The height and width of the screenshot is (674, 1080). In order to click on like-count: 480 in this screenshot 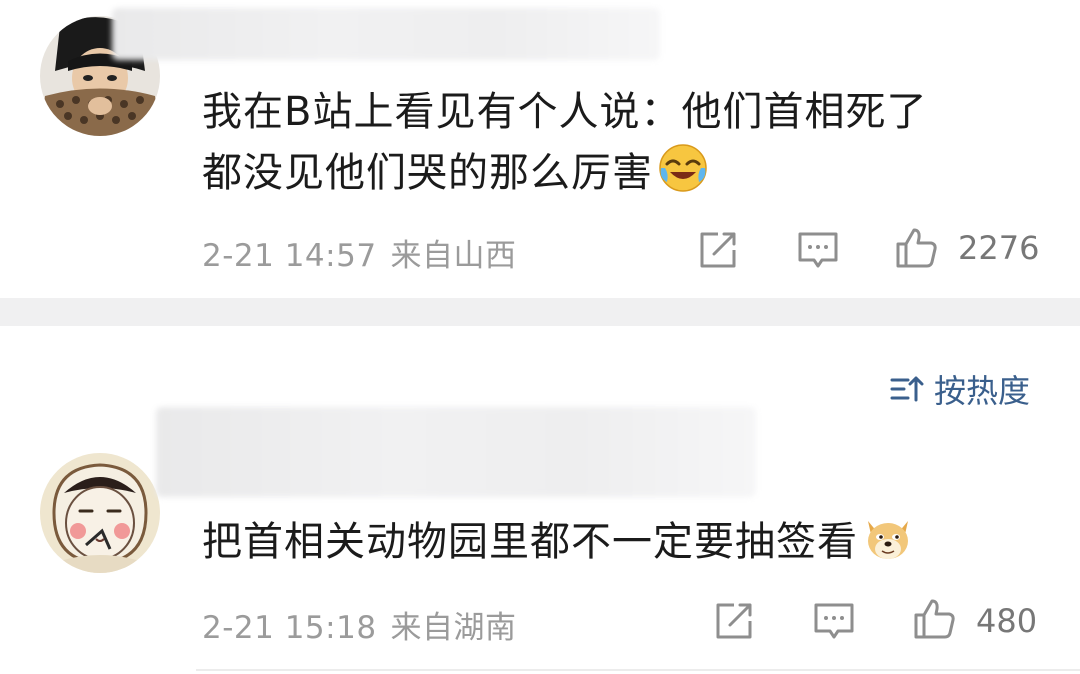, I will do `click(1007, 621)`.